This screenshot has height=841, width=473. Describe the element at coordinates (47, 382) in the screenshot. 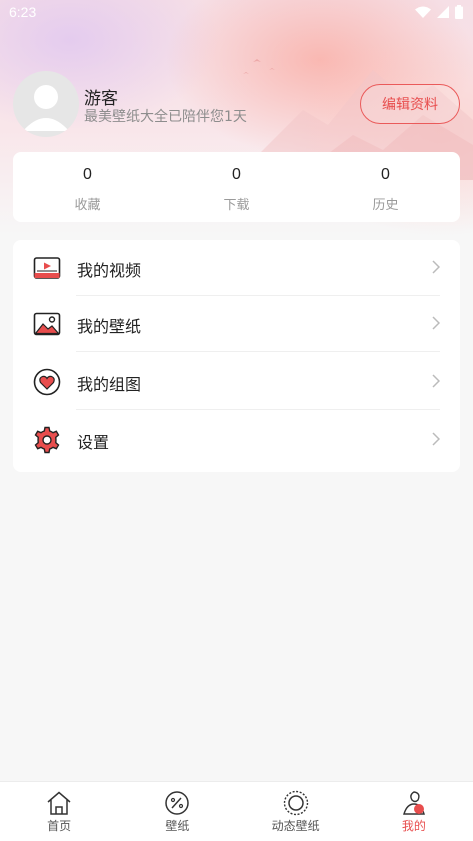

I see `heart-icon` at that location.